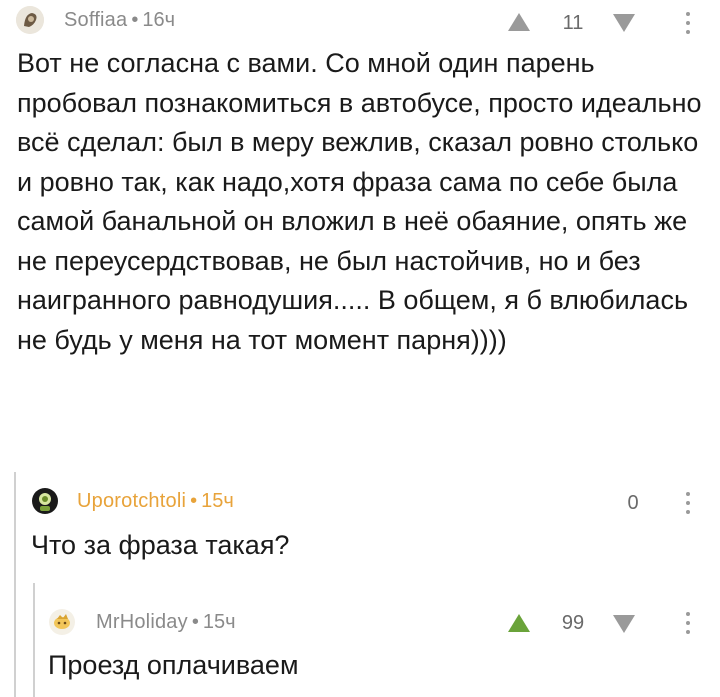 This screenshot has height=697, width=720. I want to click on comment-text: Что за фраза такая?, so click(160, 545).